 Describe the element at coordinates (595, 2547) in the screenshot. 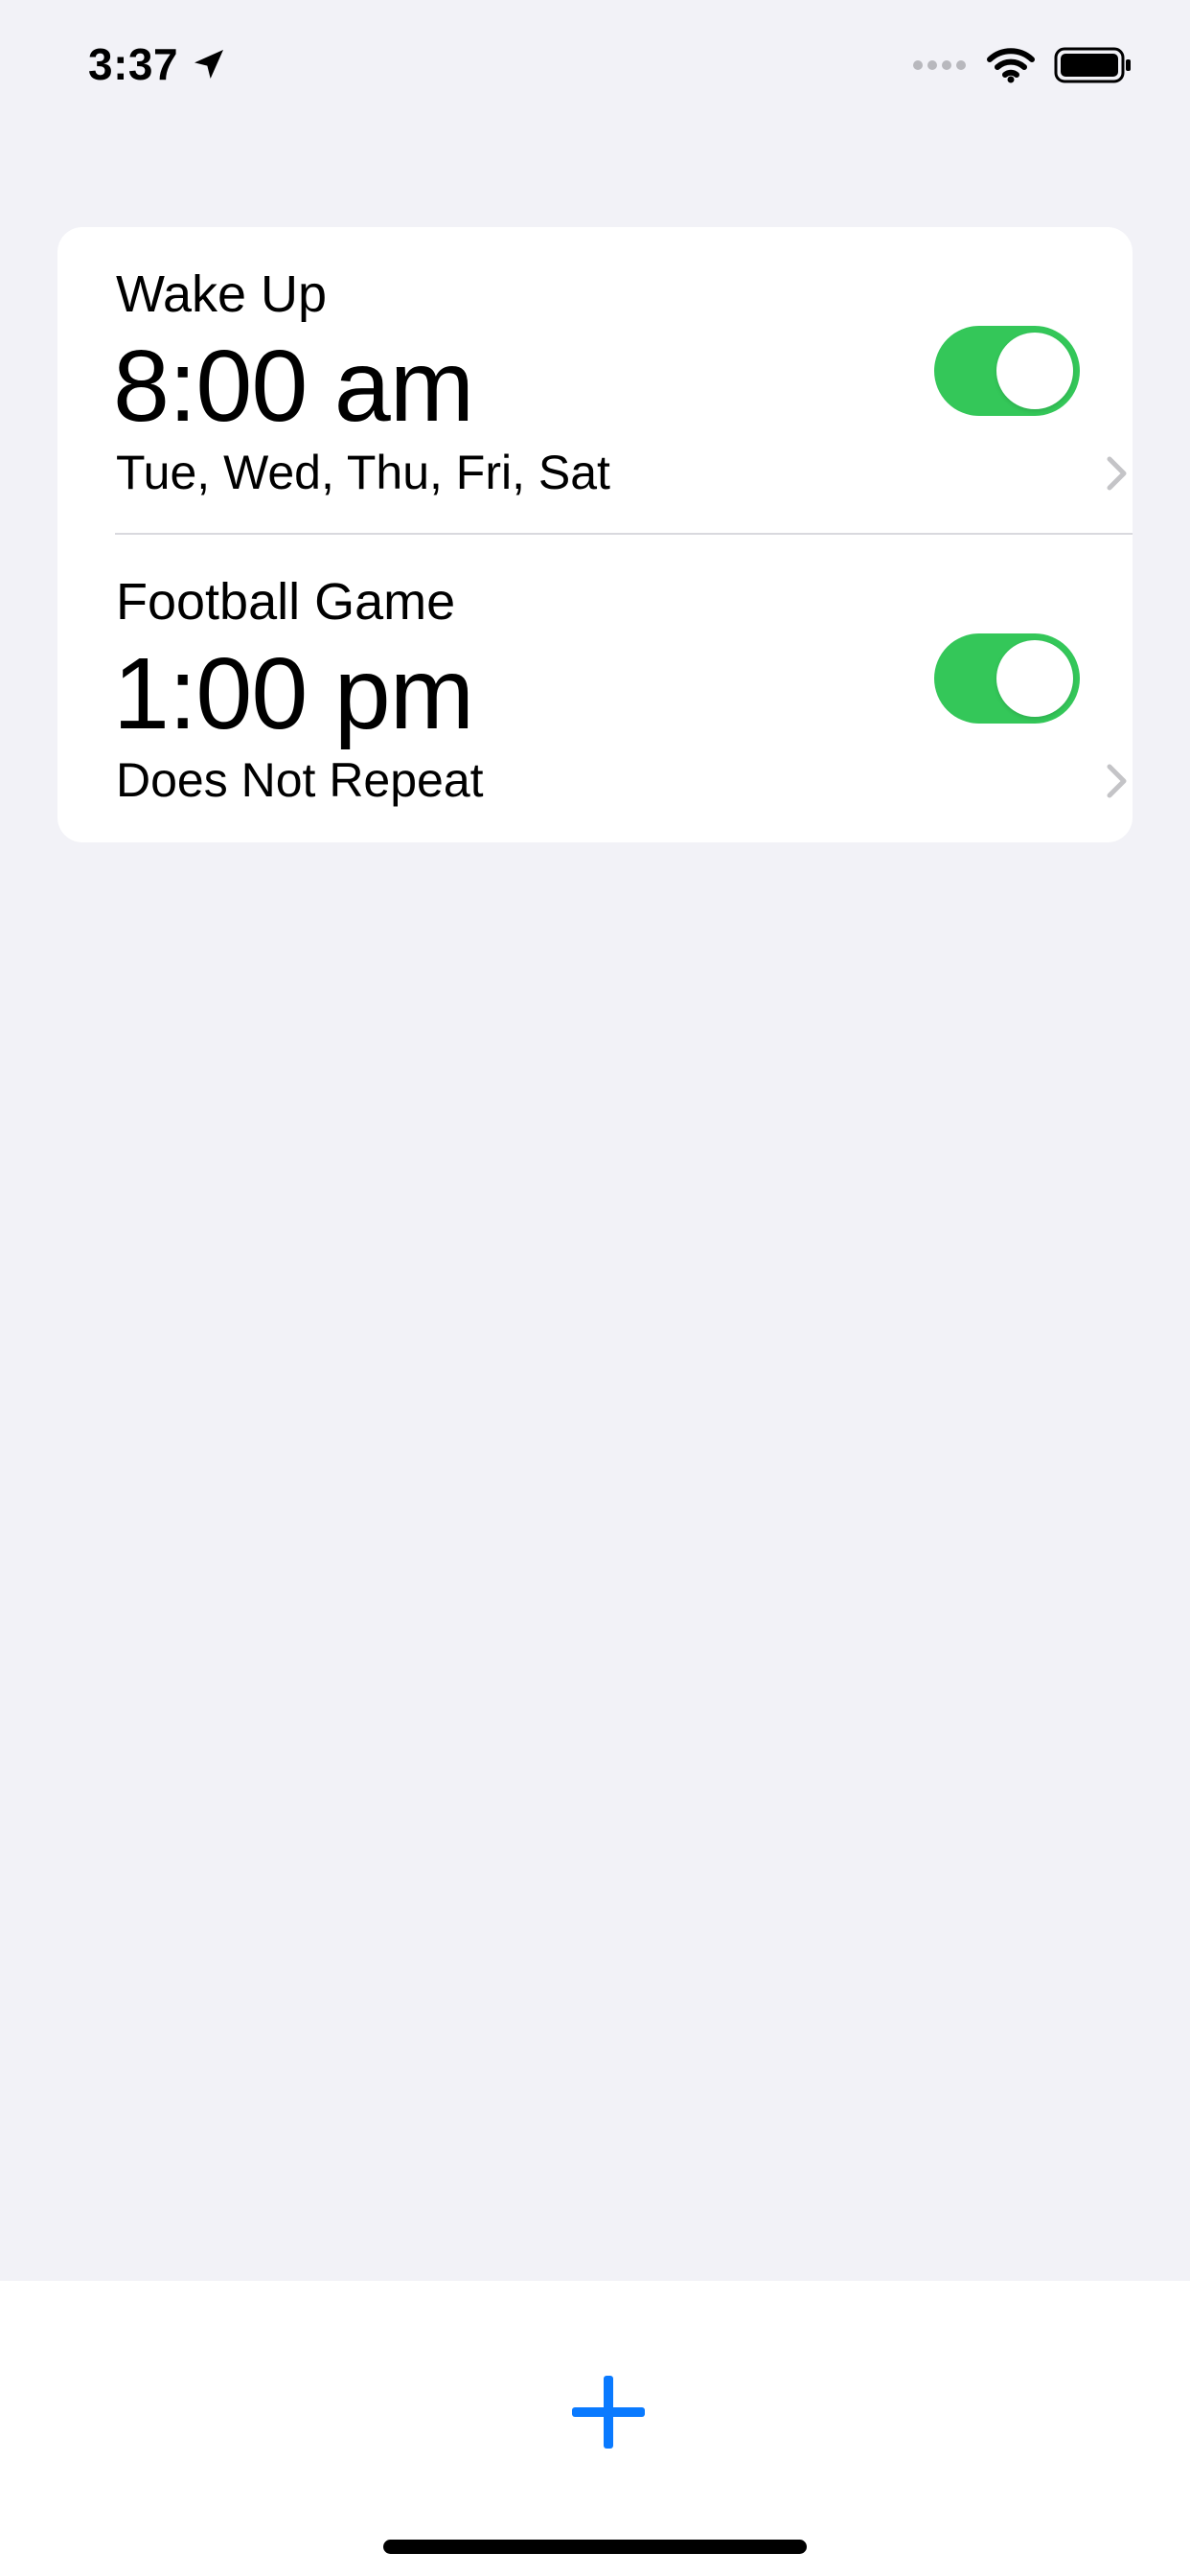

I see `home-indicator` at that location.